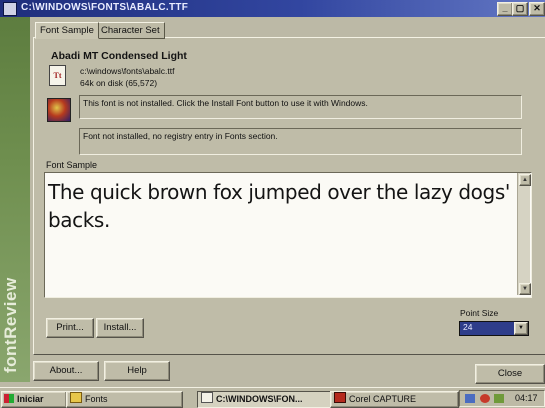  Describe the element at coordinates (72, 165) in the screenshot. I see `font-sample-label: Font Sample` at that location.